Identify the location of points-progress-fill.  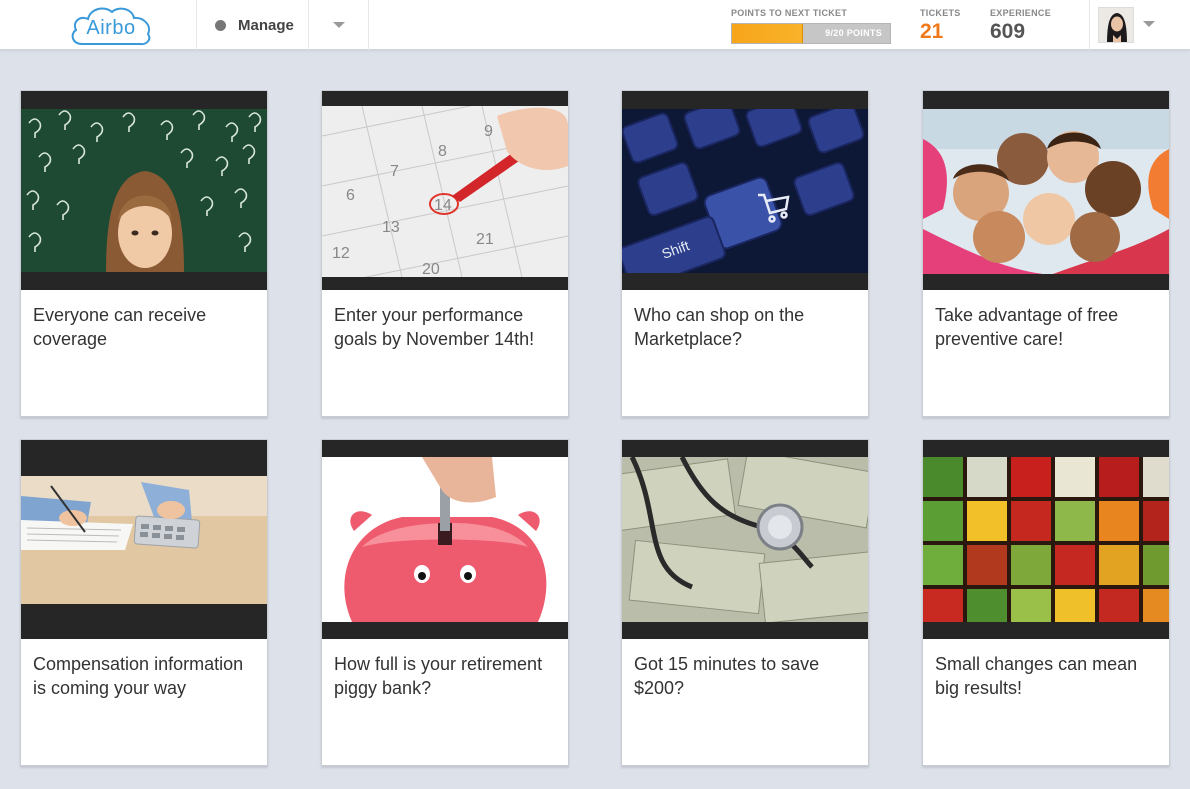
(768, 33).